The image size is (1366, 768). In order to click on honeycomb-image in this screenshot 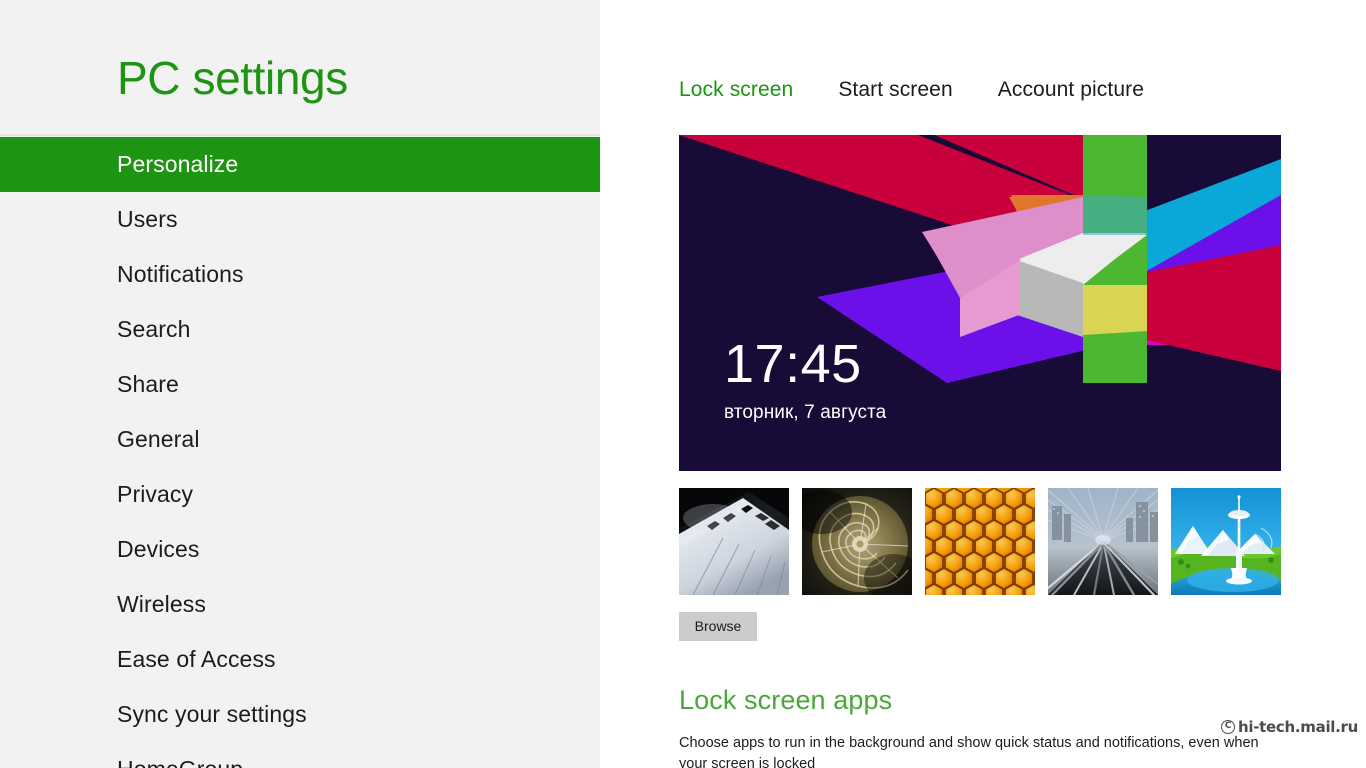, I will do `click(980, 541)`.